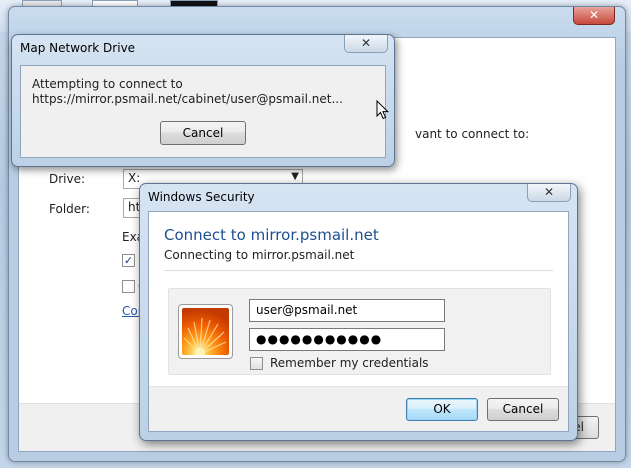  What do you see at coordinates (383, 110) in the screenshot?
I see `arrow-cursor-icon` at bounding box center [383, 110].